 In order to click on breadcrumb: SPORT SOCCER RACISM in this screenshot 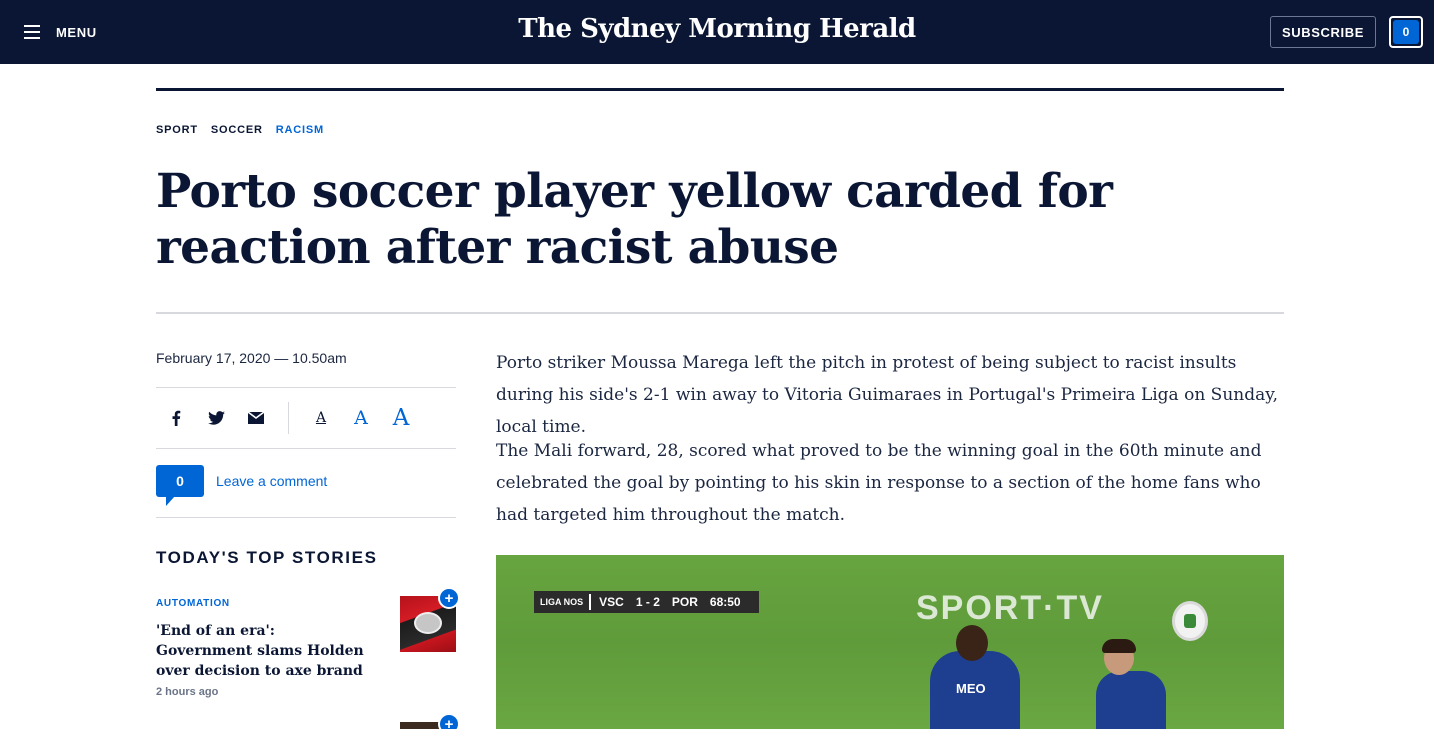, I will do `click(240, 130)`.